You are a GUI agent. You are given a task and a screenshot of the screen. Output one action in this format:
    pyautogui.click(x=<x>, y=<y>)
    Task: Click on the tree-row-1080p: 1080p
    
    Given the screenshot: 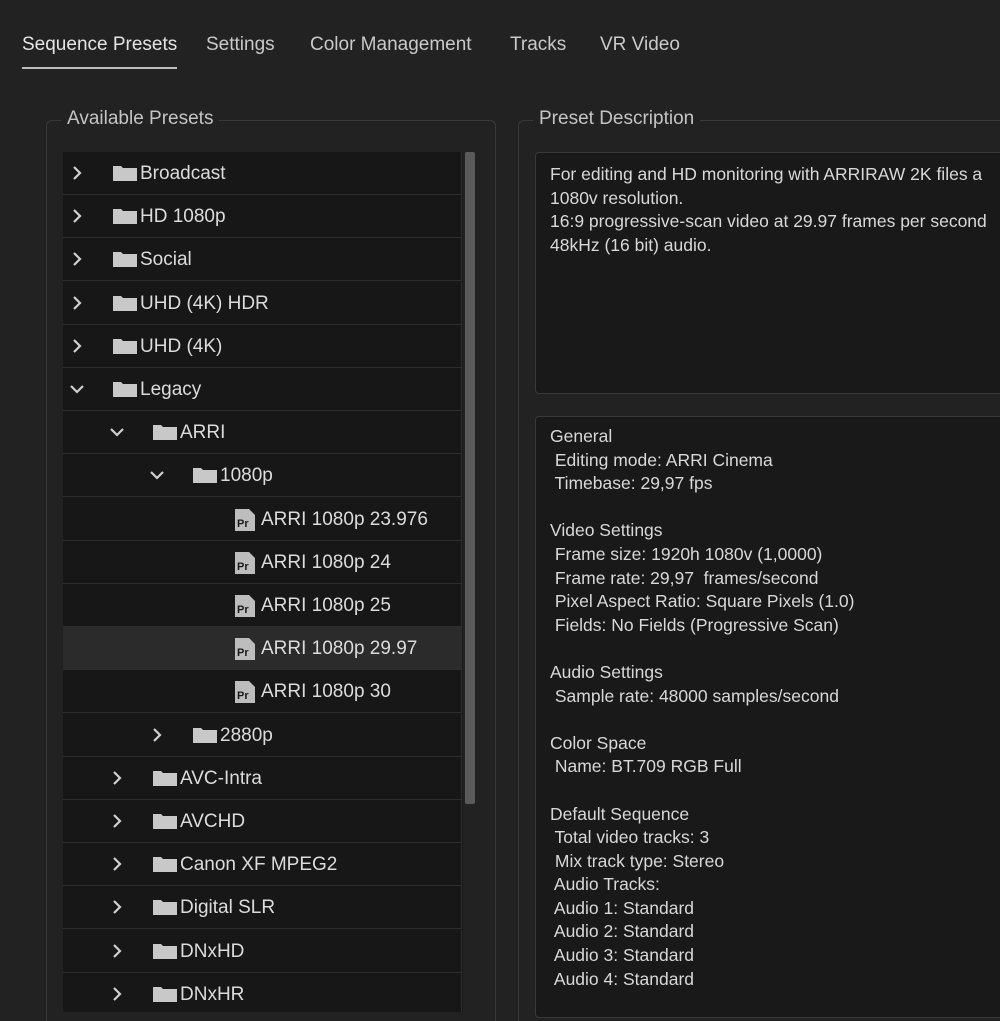 What is the action you would take?
    pyautogui.click(x=262, y=475)
    